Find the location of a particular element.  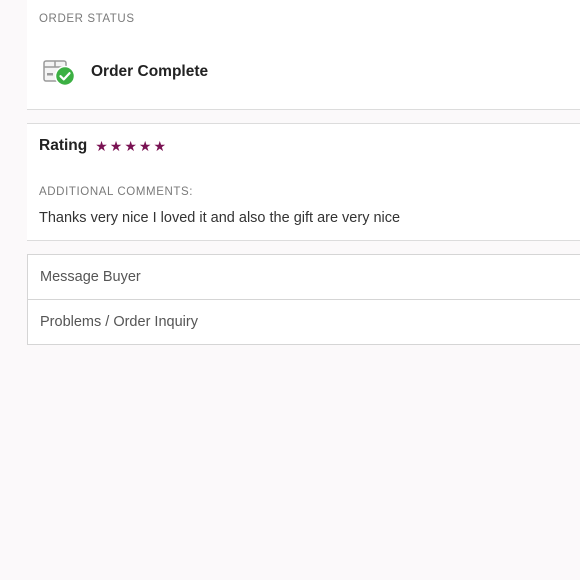

order-status-heading: ORDER STATUS is located at coordinates (87, 19).